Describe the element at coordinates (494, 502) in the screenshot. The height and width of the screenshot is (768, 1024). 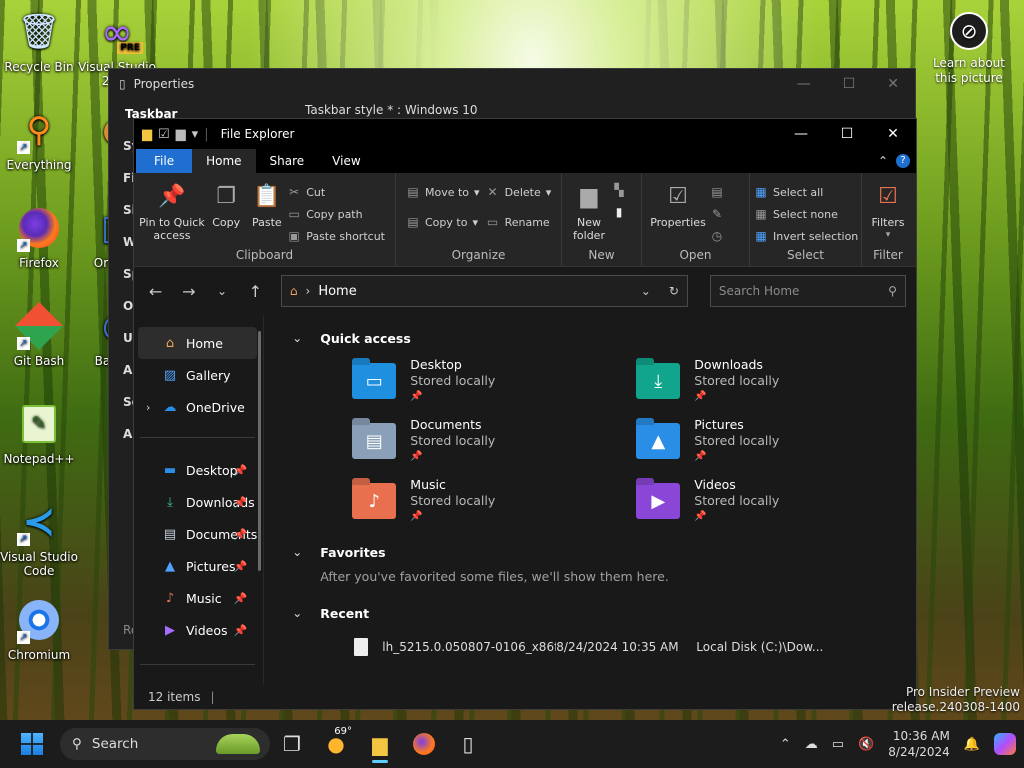
I see `quick-access-music: ♪ Music Stored locally 📌` at that location.